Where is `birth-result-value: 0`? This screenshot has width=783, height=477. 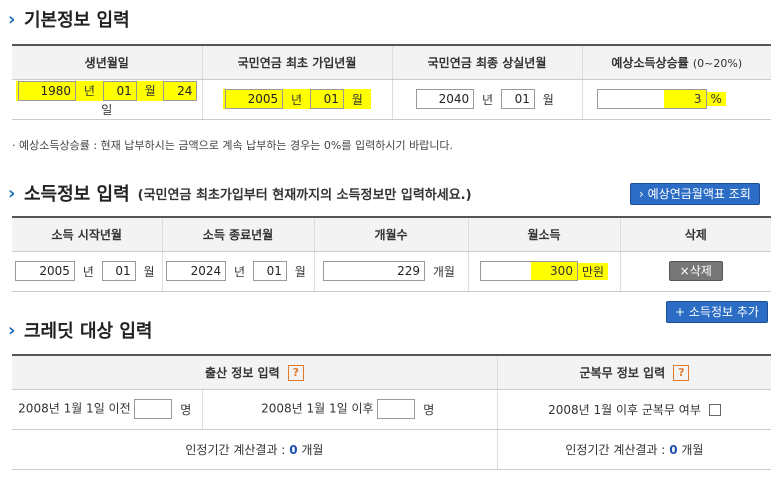 birth-result-value: 0 is located at coordinates (293, 449).